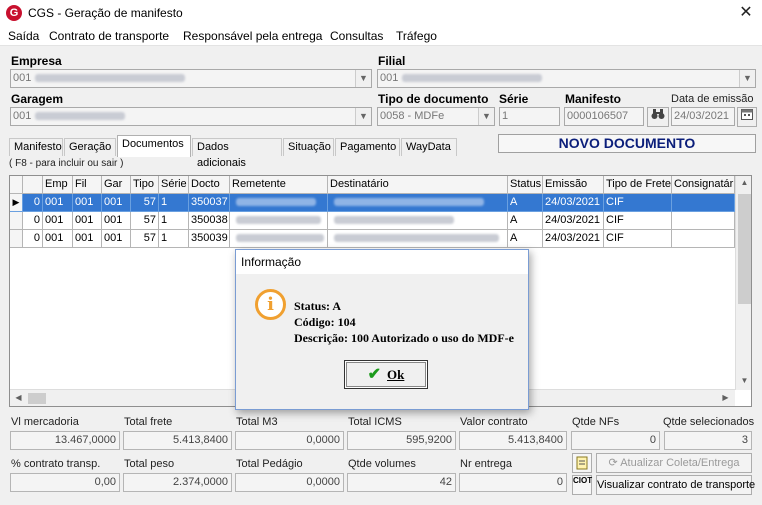 The width and height of the screenshot is (762, 505). Describe the element at coordinates (638, 185) in the screenshot. I see `column-header-tipo-frete: Tipo de Frete` at that location.